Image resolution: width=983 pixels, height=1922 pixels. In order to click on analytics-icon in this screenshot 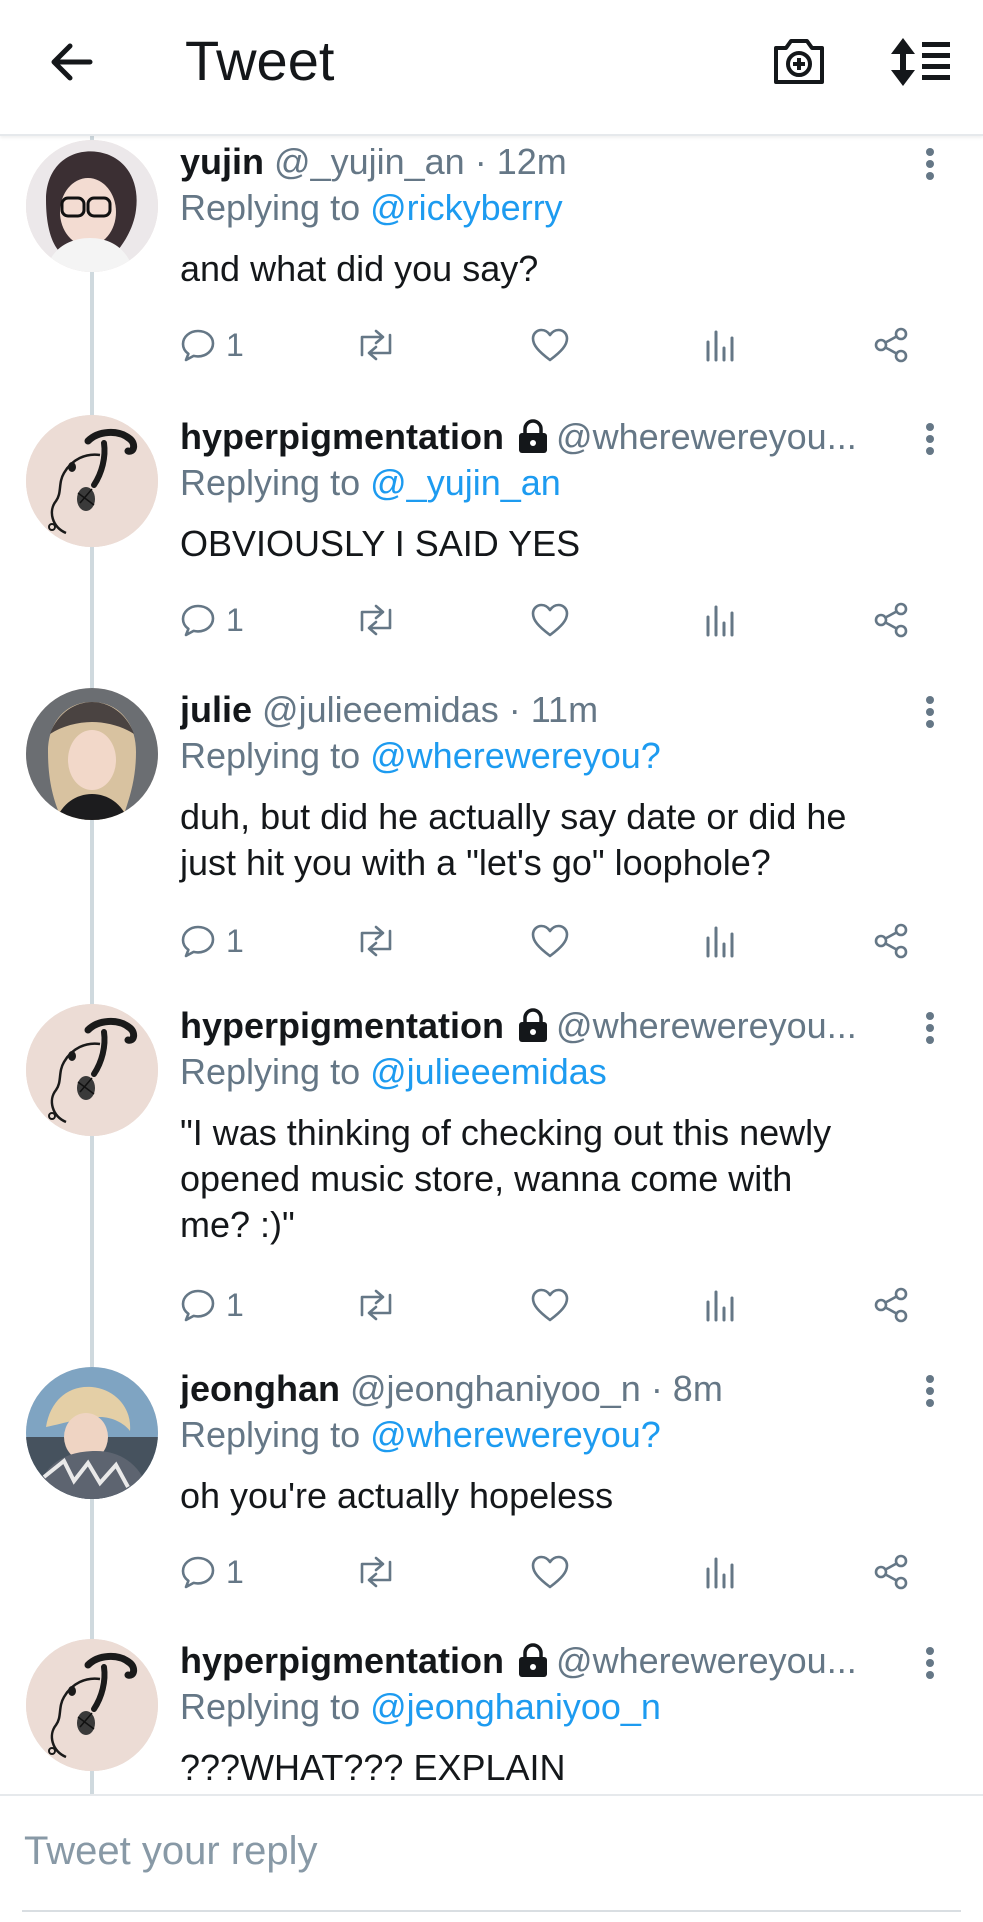, I will do `click(720, 1572)`.